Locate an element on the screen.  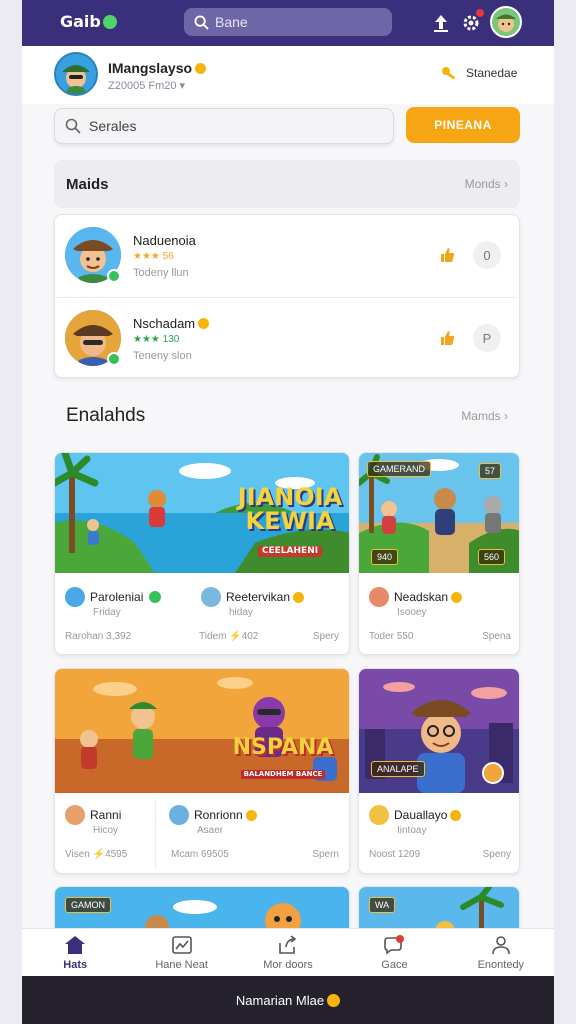
game-title-line: NSPANA is located at coordinates (283, 747).